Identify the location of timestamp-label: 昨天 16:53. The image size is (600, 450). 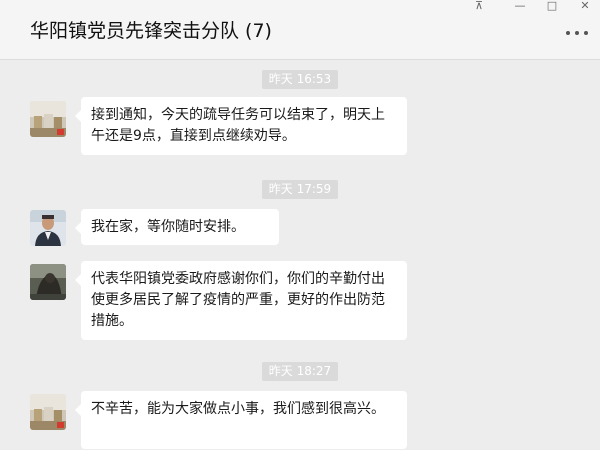
(300, 79).